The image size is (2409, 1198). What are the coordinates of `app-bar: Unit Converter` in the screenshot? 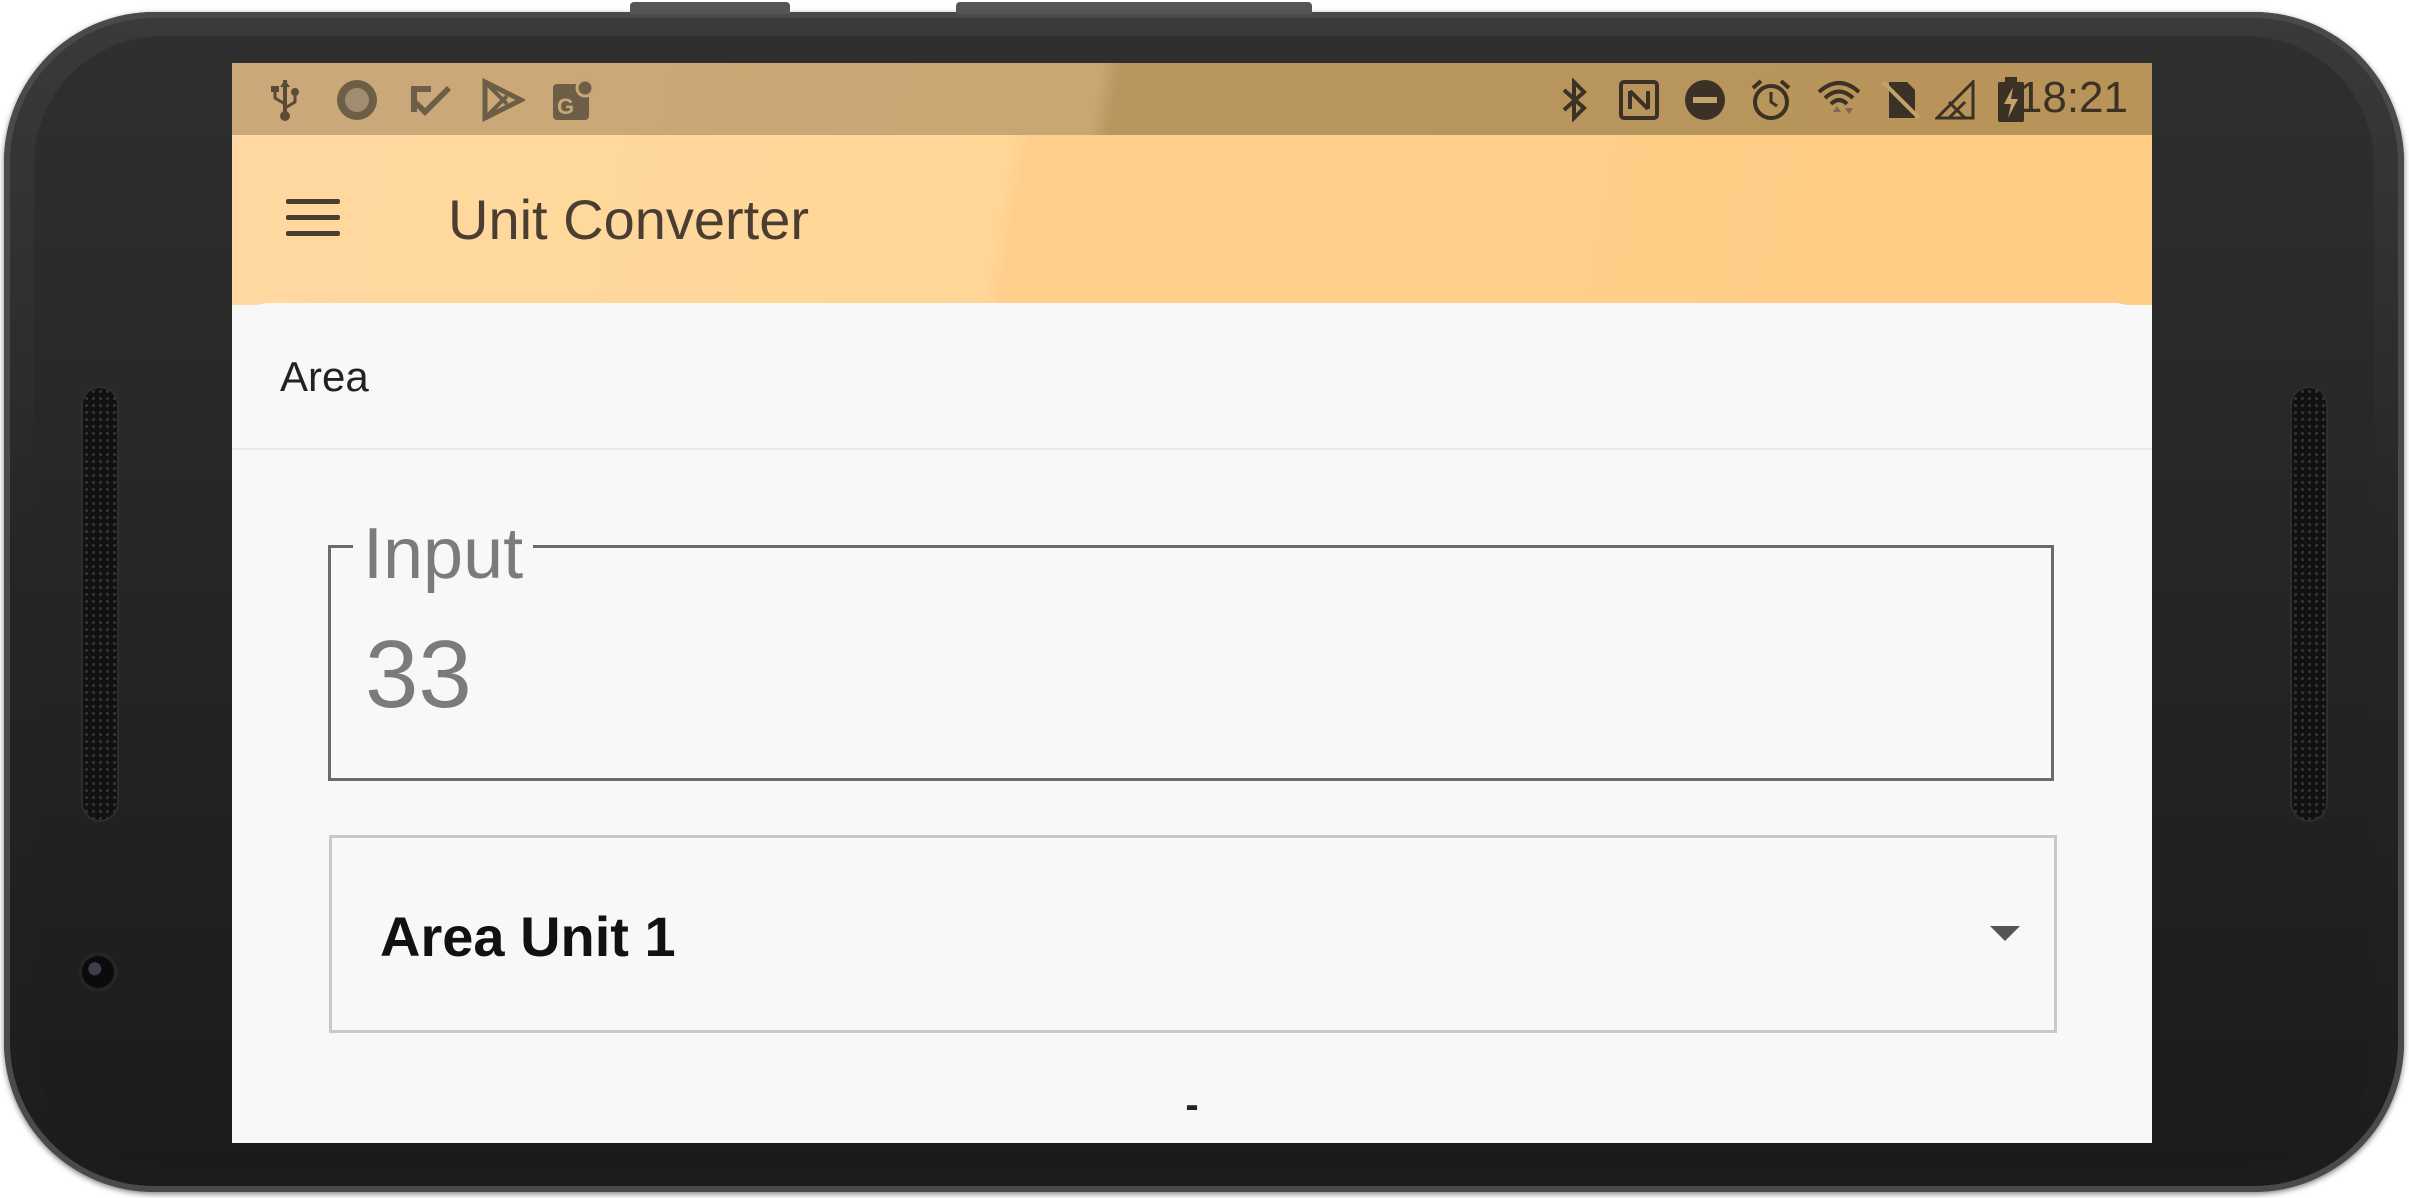 It's located at (1192, 220).